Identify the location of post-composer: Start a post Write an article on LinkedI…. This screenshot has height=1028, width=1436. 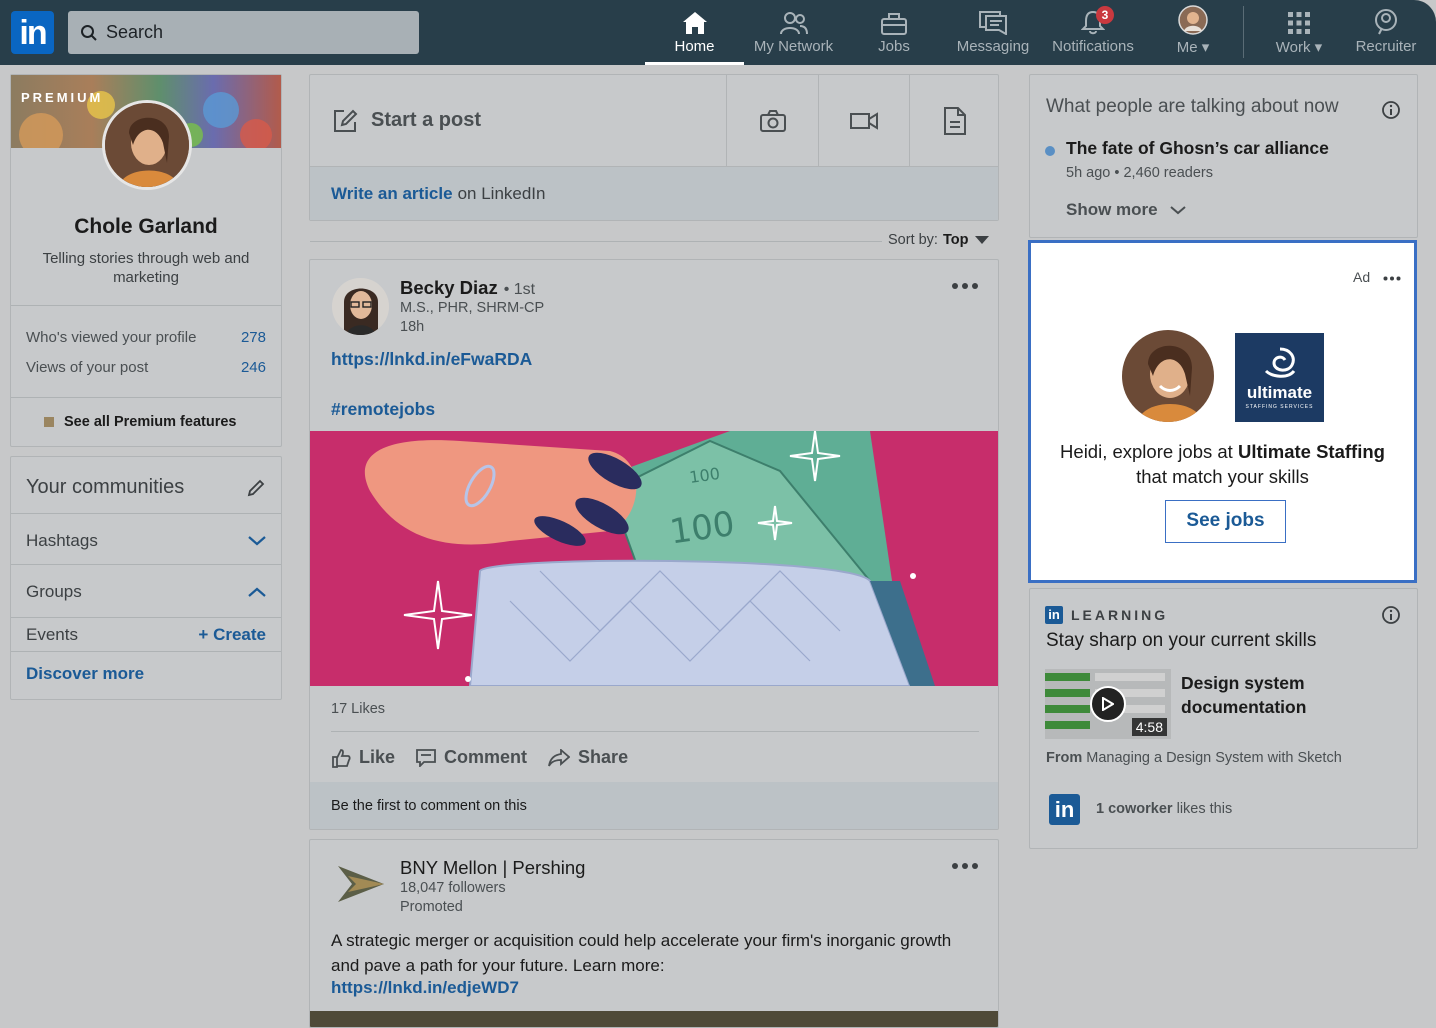
(654, 147).